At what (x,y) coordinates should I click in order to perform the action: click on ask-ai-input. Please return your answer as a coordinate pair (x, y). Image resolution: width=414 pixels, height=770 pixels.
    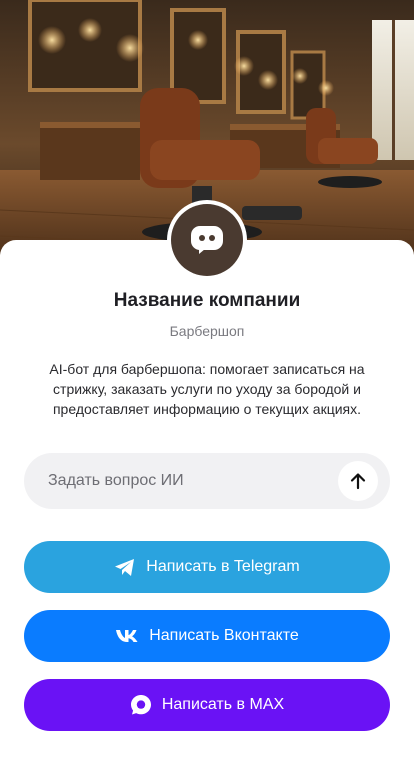
    Looking at the image, I should click on (188, 481).